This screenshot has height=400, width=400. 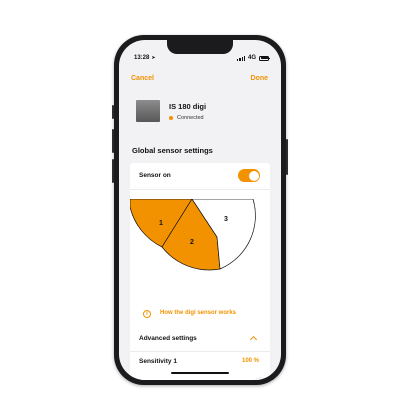 I want to click on advanced-settings-label: Advanced settings, so click(x=168, y=338).